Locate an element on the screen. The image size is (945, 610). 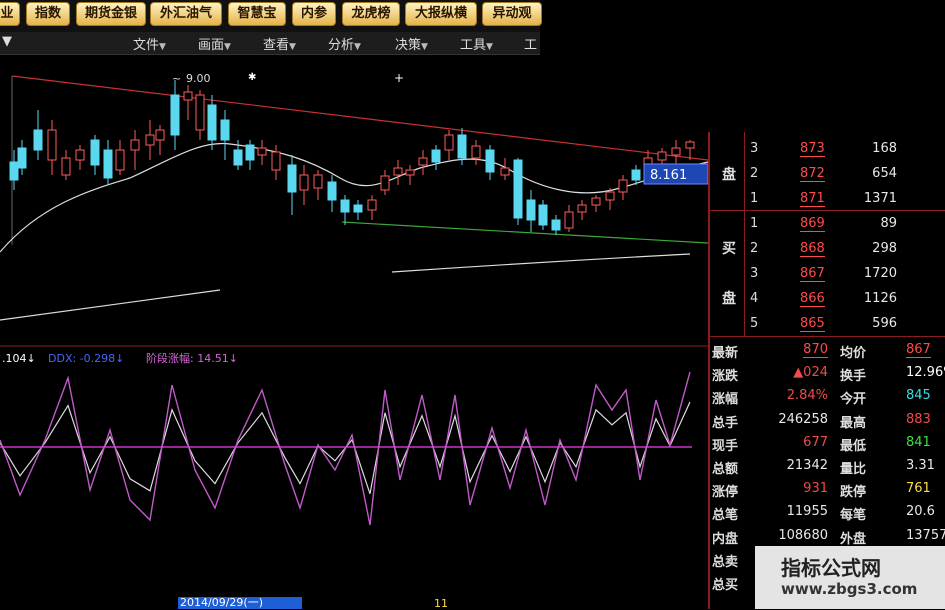
toolbar-button-futures: 期货金银 is located at coordinates (111, 14).